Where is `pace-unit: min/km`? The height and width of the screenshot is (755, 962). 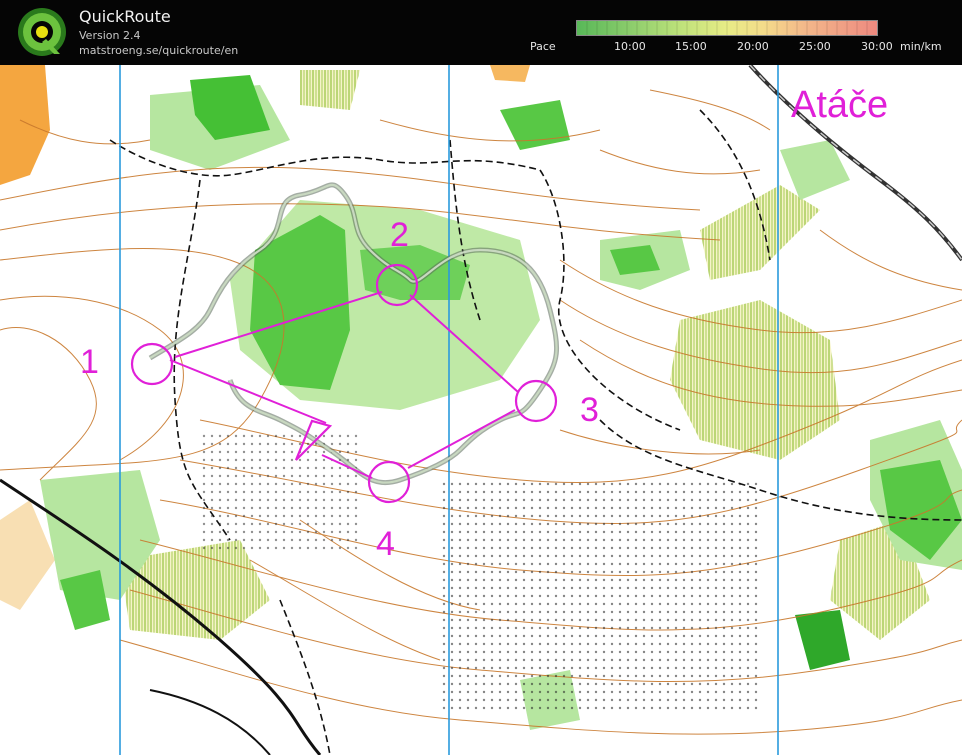
pace-unit: min/km is located at coordinates (921, 46).